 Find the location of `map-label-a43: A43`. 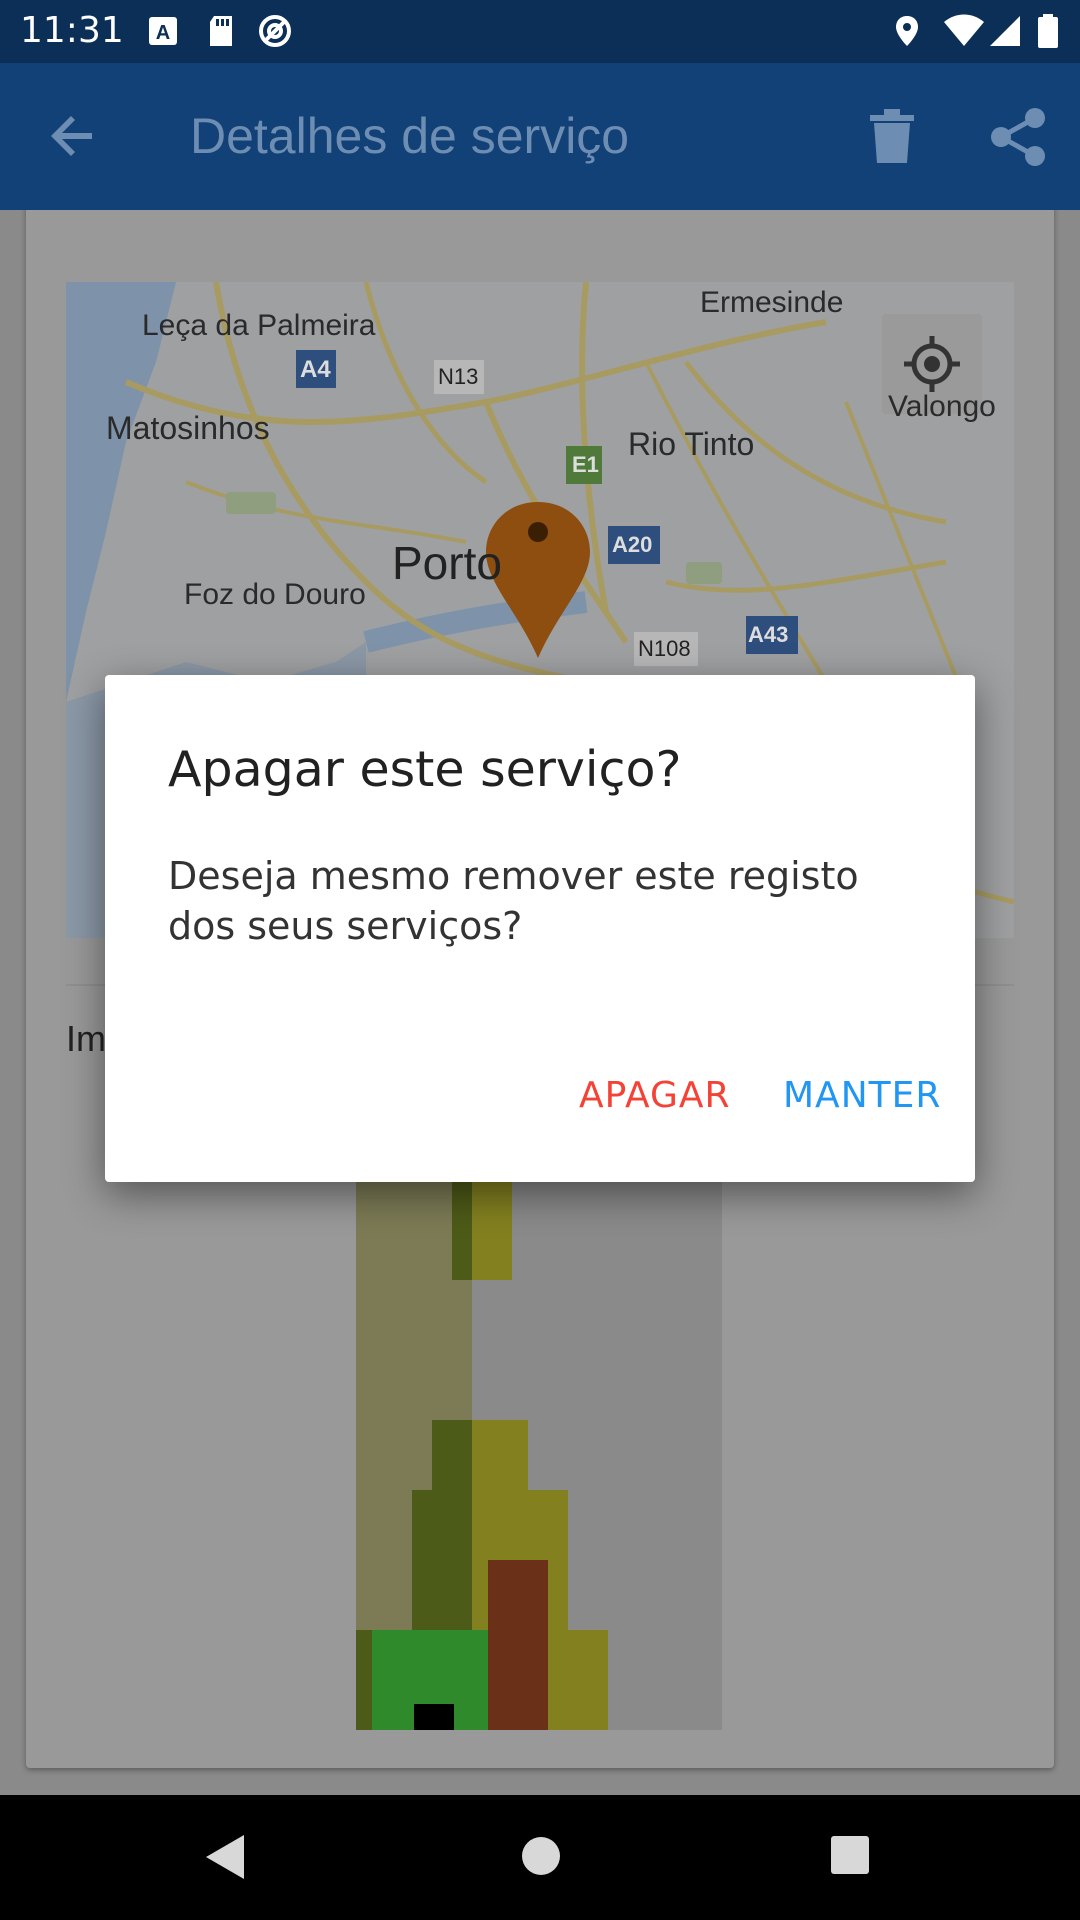

map-label-a43: A43 is located at coordinates (768, 634).